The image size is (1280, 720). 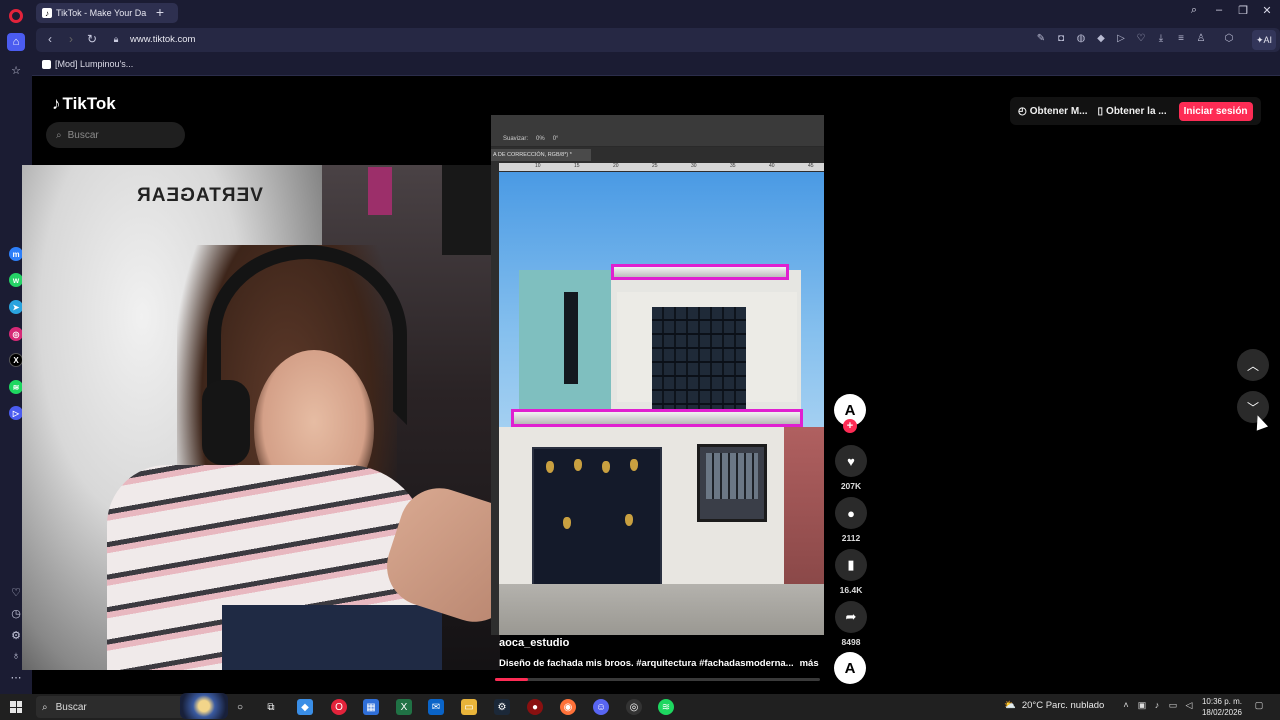 What do you see at coordinates (1173, 705) in the screenshot?
I see `network-icon: ▭` at bounding box center [1173, 705].